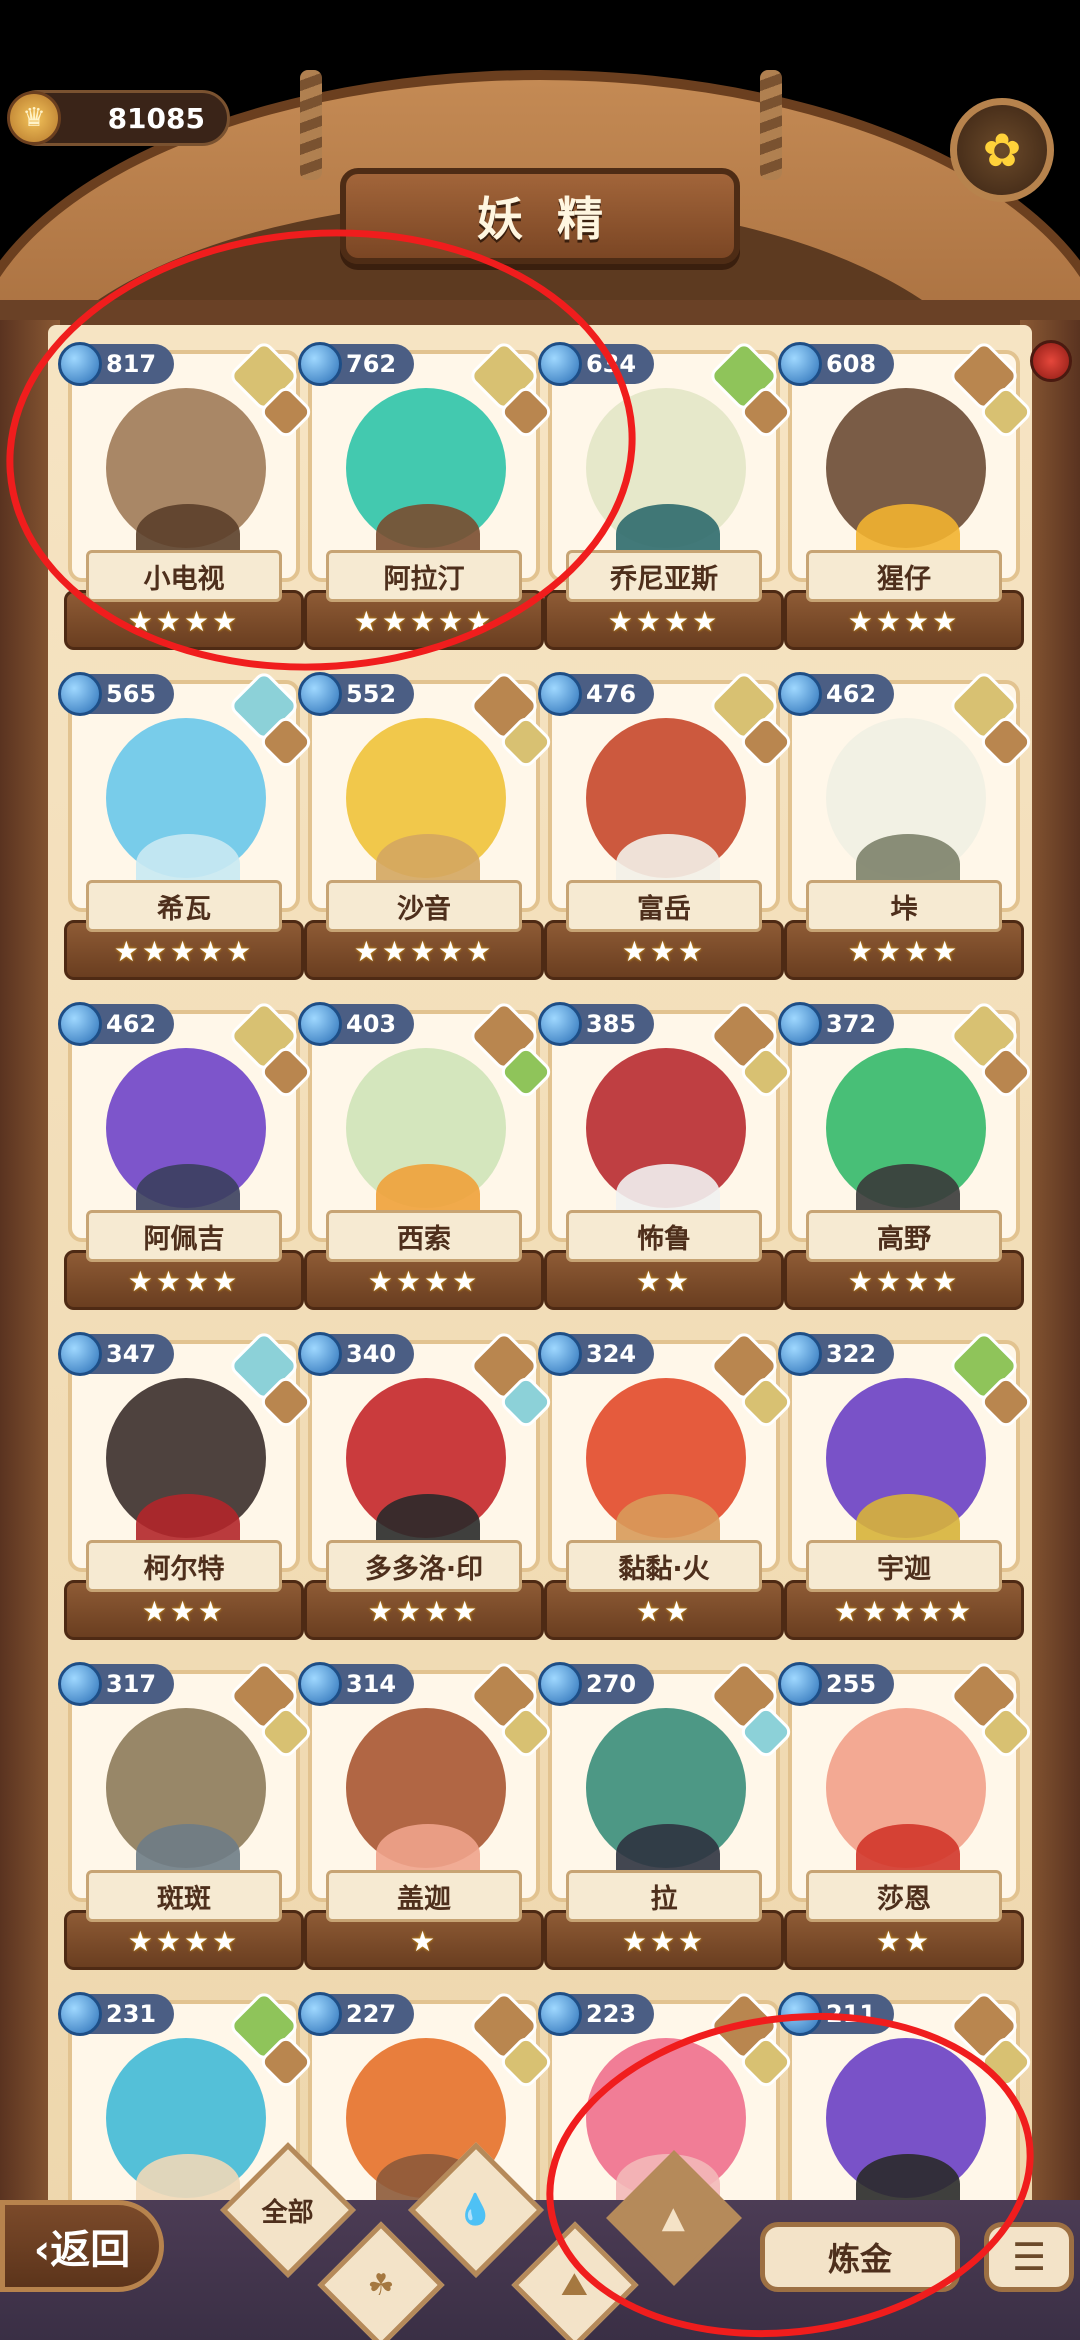  What do you see at coordinates (476, 2210) in the screenshot?
I see `water-drop-icon: 💧` at bounding box center [476, 2210].